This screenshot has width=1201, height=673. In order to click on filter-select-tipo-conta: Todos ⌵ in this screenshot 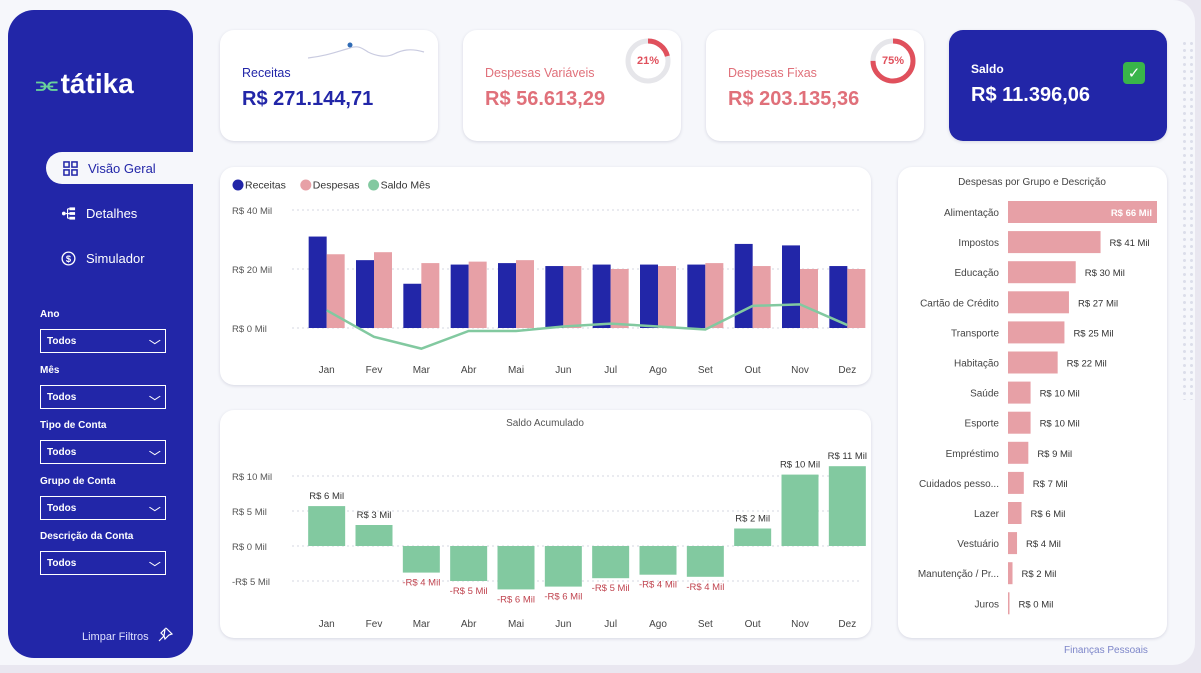, I will do `click(103, 452)`.